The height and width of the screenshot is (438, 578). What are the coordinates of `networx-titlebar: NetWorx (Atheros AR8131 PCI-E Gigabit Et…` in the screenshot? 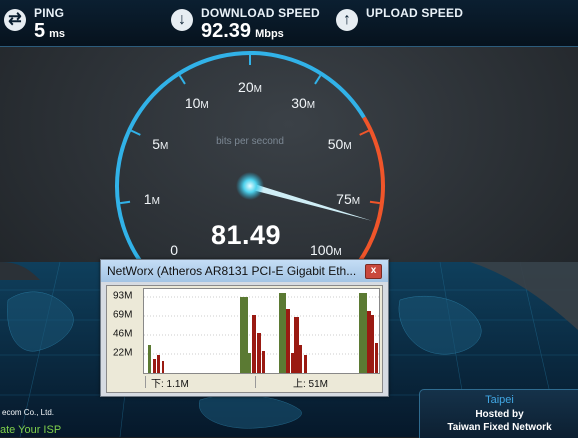 It's located at (244, 271).